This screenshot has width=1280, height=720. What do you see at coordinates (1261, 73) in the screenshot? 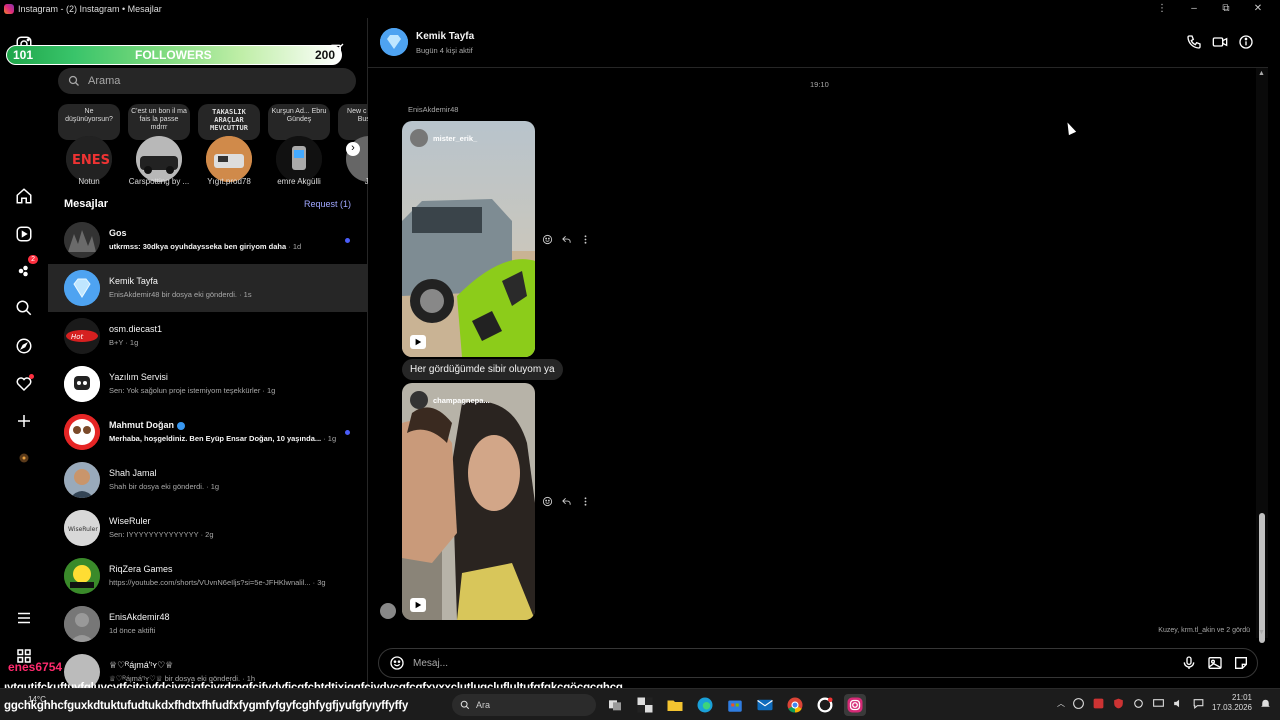
I see `scroll-up-arrow-icon: ▲` at bounding box center [1261, 73].